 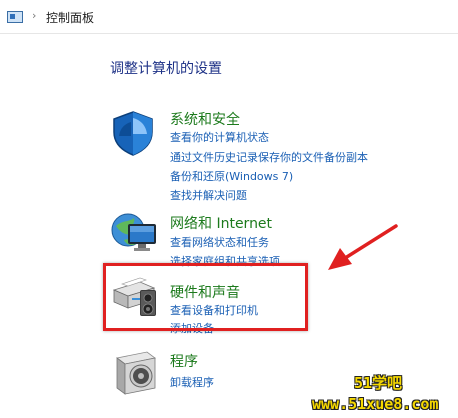 I want to click on watermark-site-name: 51学吧, so click(x=378, y=383).